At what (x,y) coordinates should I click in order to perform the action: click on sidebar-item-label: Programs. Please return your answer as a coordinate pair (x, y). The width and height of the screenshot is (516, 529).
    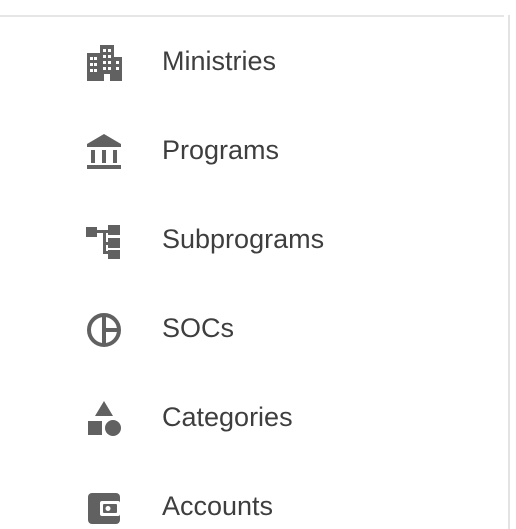
    Looking at the image, I should click on (221, 150).